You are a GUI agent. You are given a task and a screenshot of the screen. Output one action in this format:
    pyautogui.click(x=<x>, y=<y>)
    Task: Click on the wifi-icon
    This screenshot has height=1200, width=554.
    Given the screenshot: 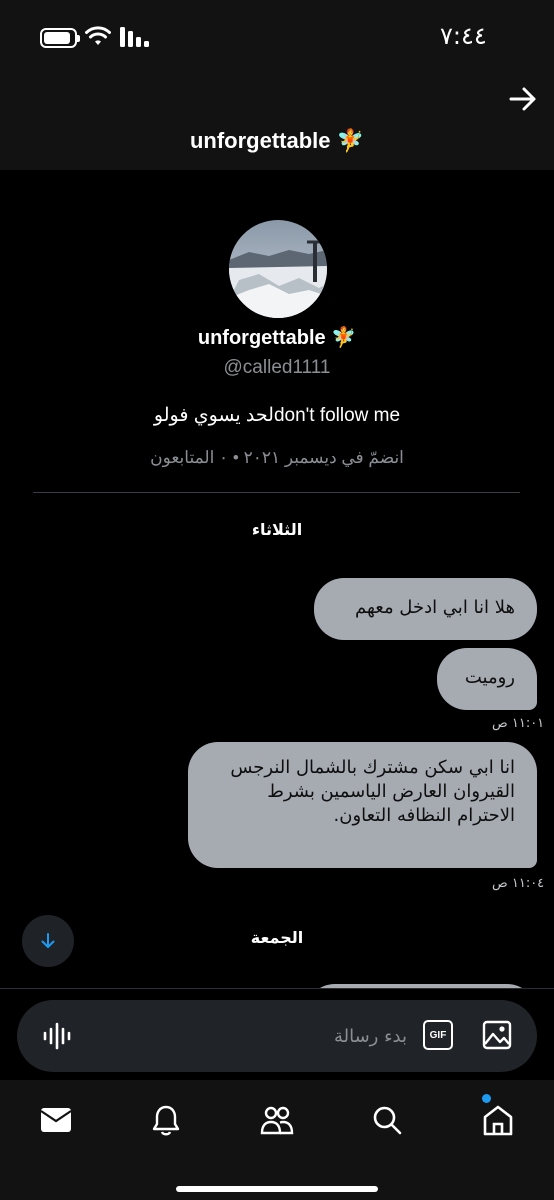 What is the action you would take?
    pyautogui.click(x=98, y=35)
    